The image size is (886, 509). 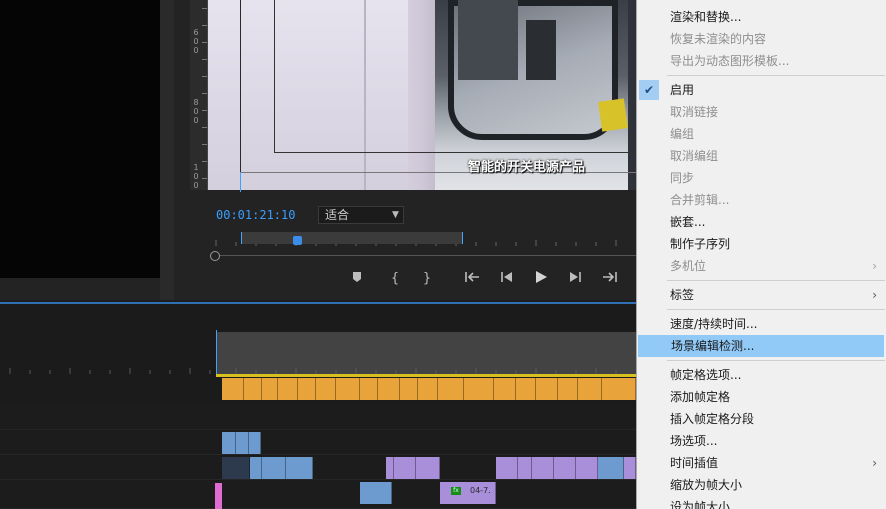 I want to click on mark-in-icon: {, so click(x=395, y=279).